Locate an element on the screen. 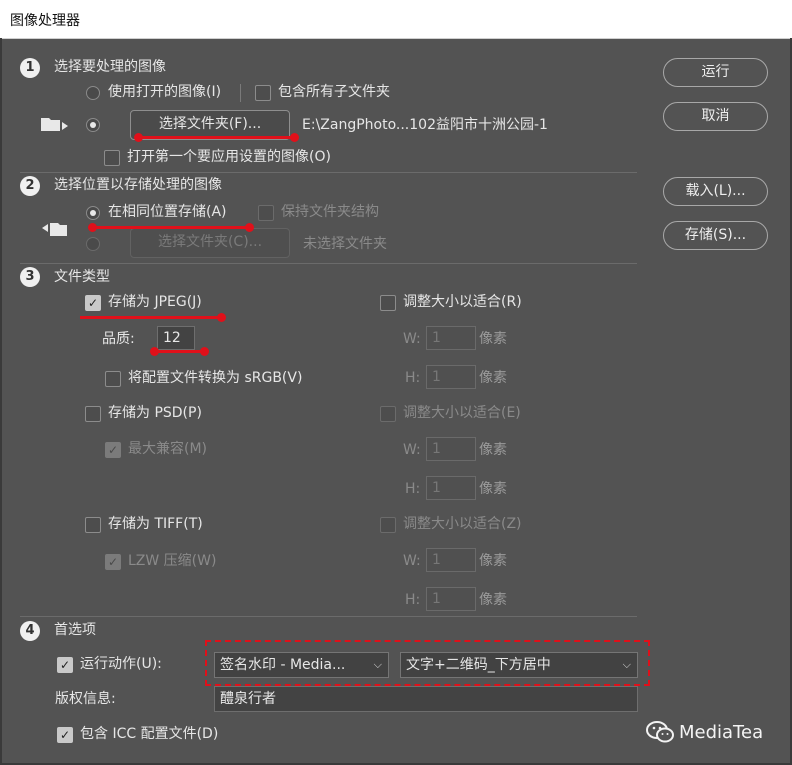 The image size is (792, 765). run-button: 运行 is located at coordinates (715, 72).